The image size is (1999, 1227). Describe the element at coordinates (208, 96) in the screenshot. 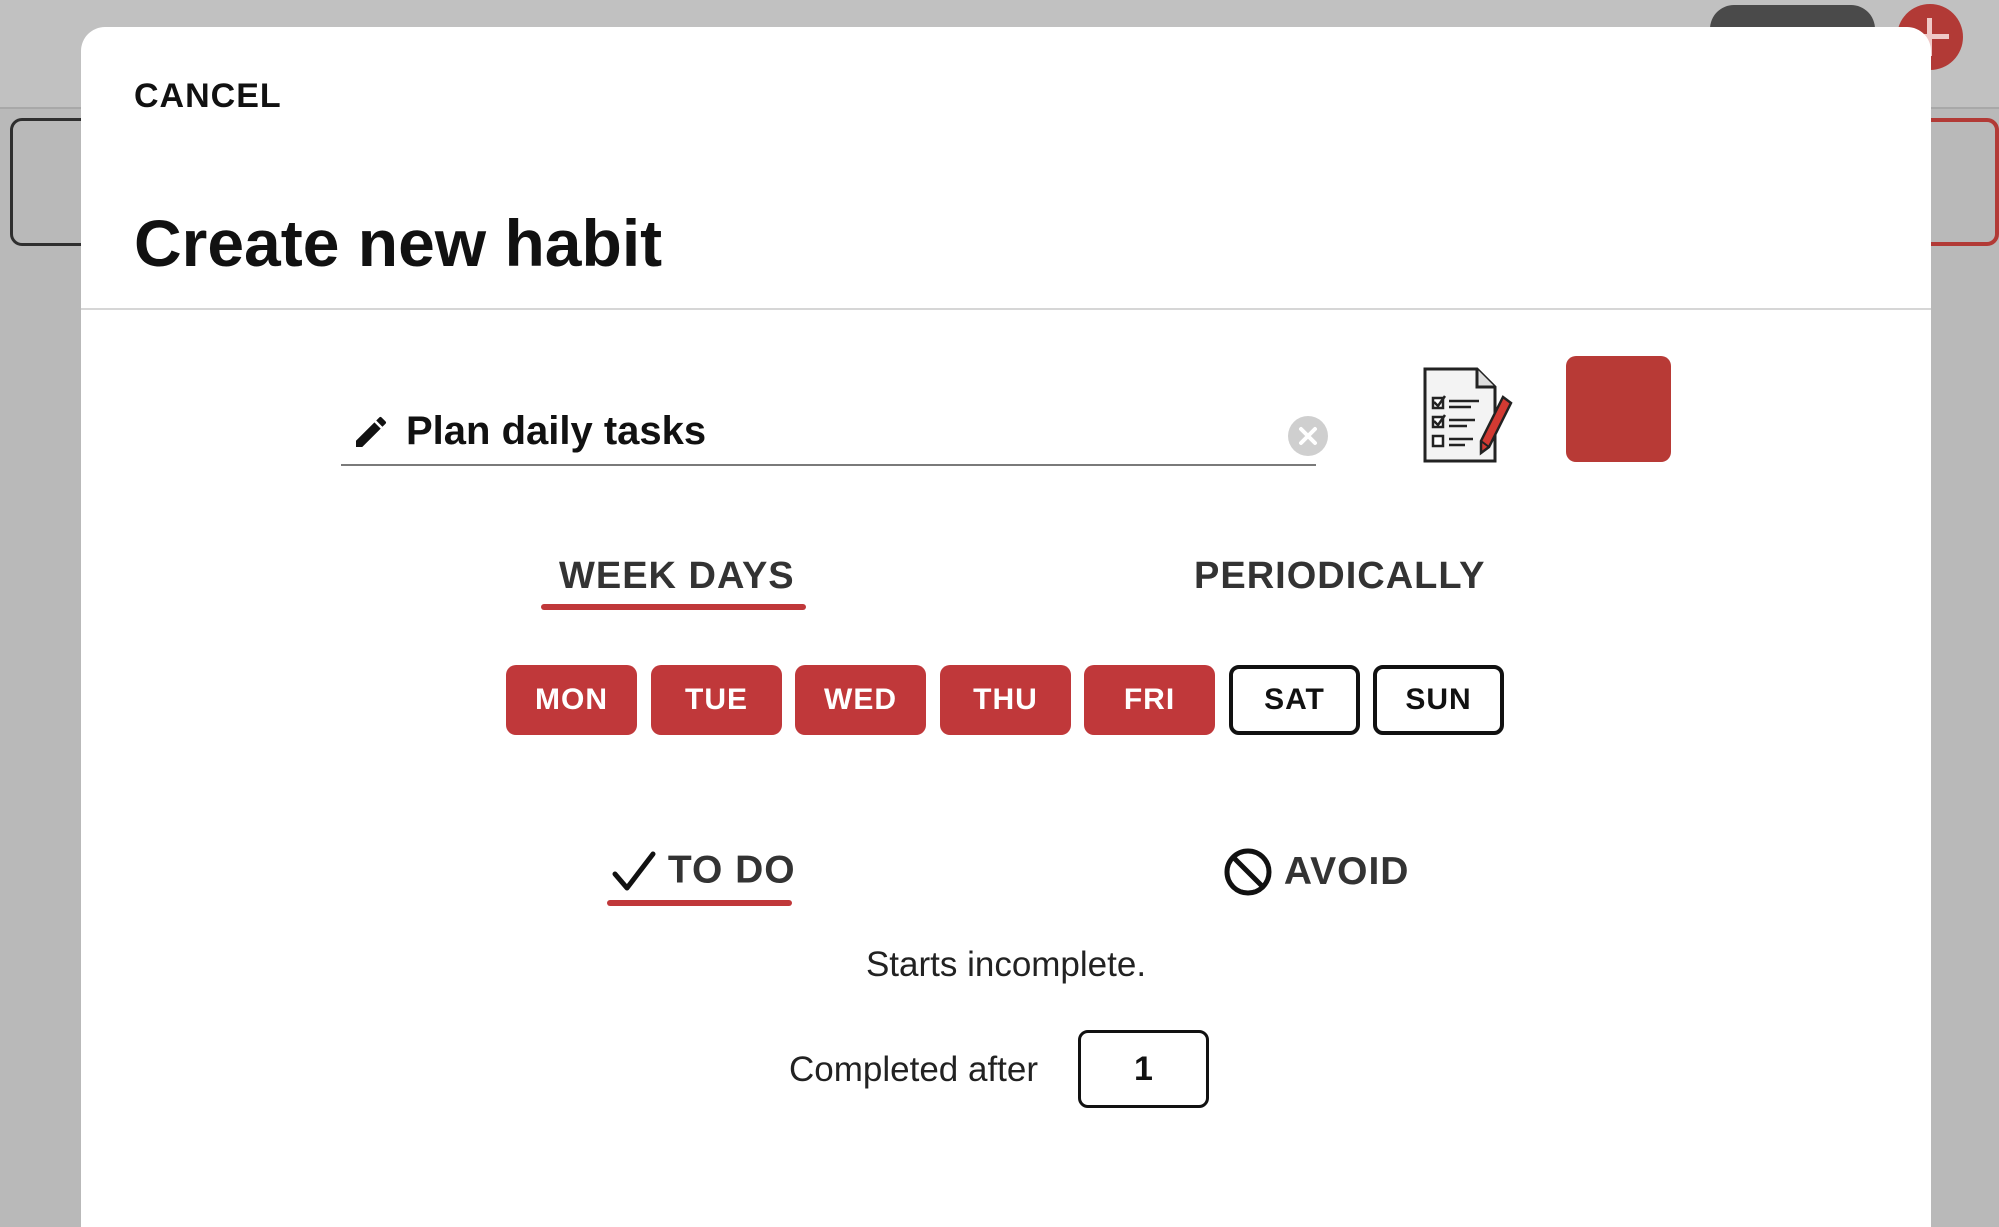

I see `cancel-button: CANCEL` at that location.